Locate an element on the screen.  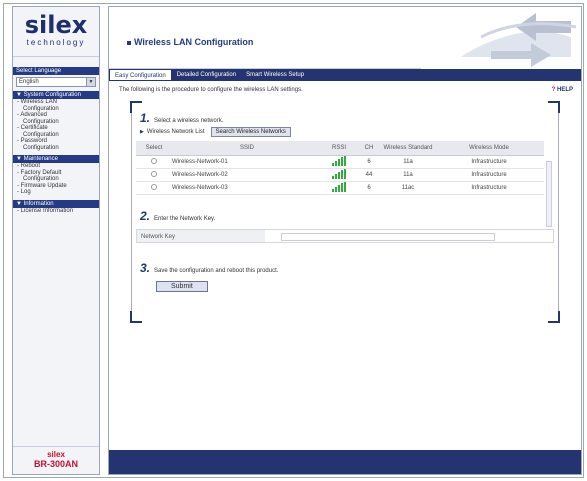
search-networks-button: Search Wireless Networks is located at coordinates (250, 132).